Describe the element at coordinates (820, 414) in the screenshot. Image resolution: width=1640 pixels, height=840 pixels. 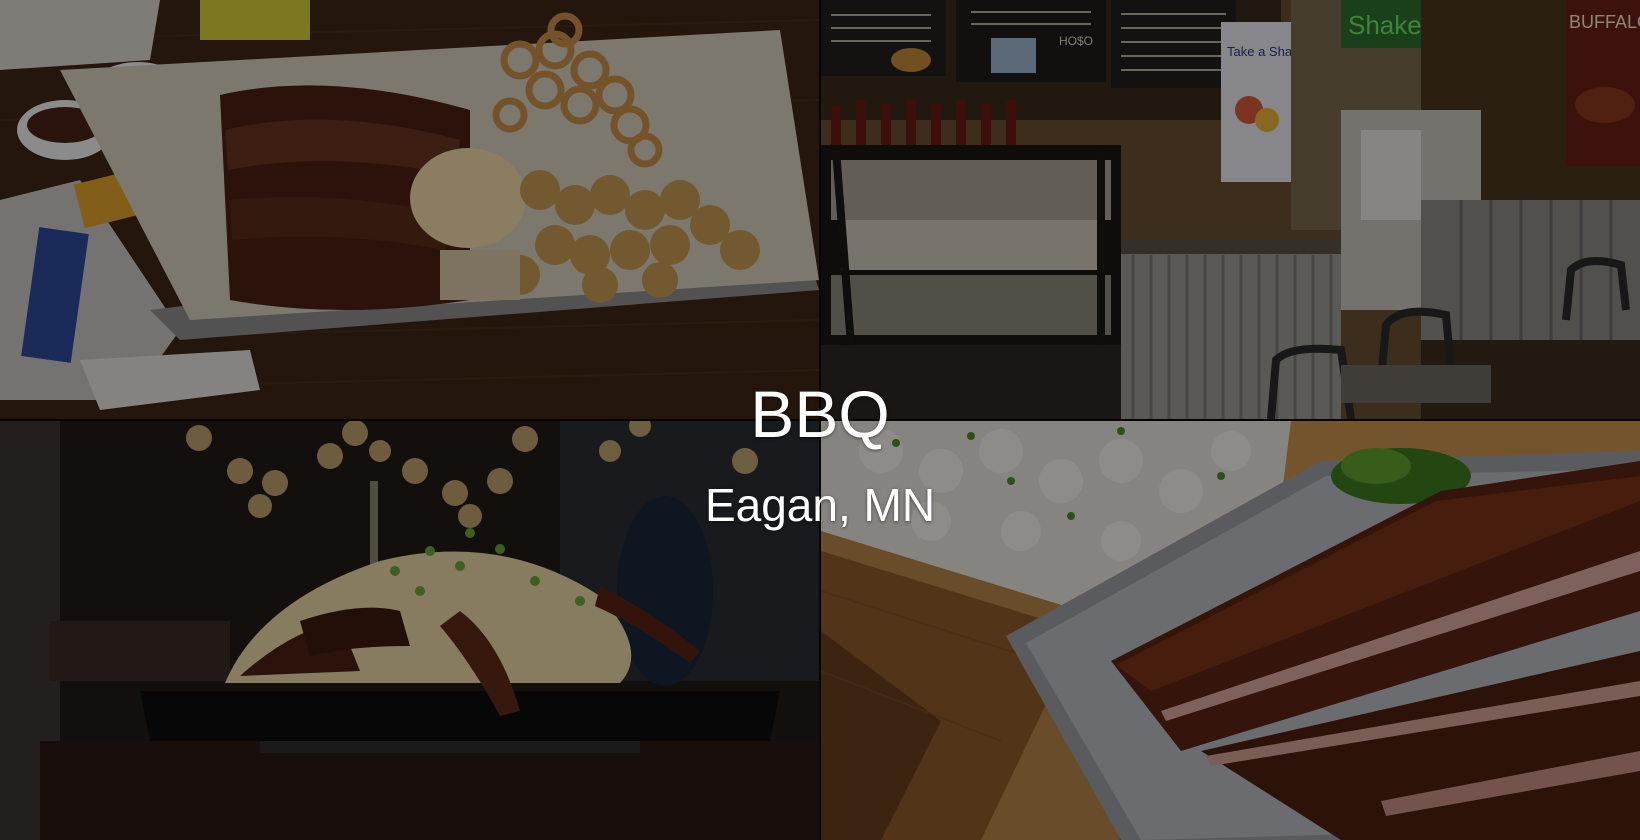
I see `page-title: BBQ` at that location.